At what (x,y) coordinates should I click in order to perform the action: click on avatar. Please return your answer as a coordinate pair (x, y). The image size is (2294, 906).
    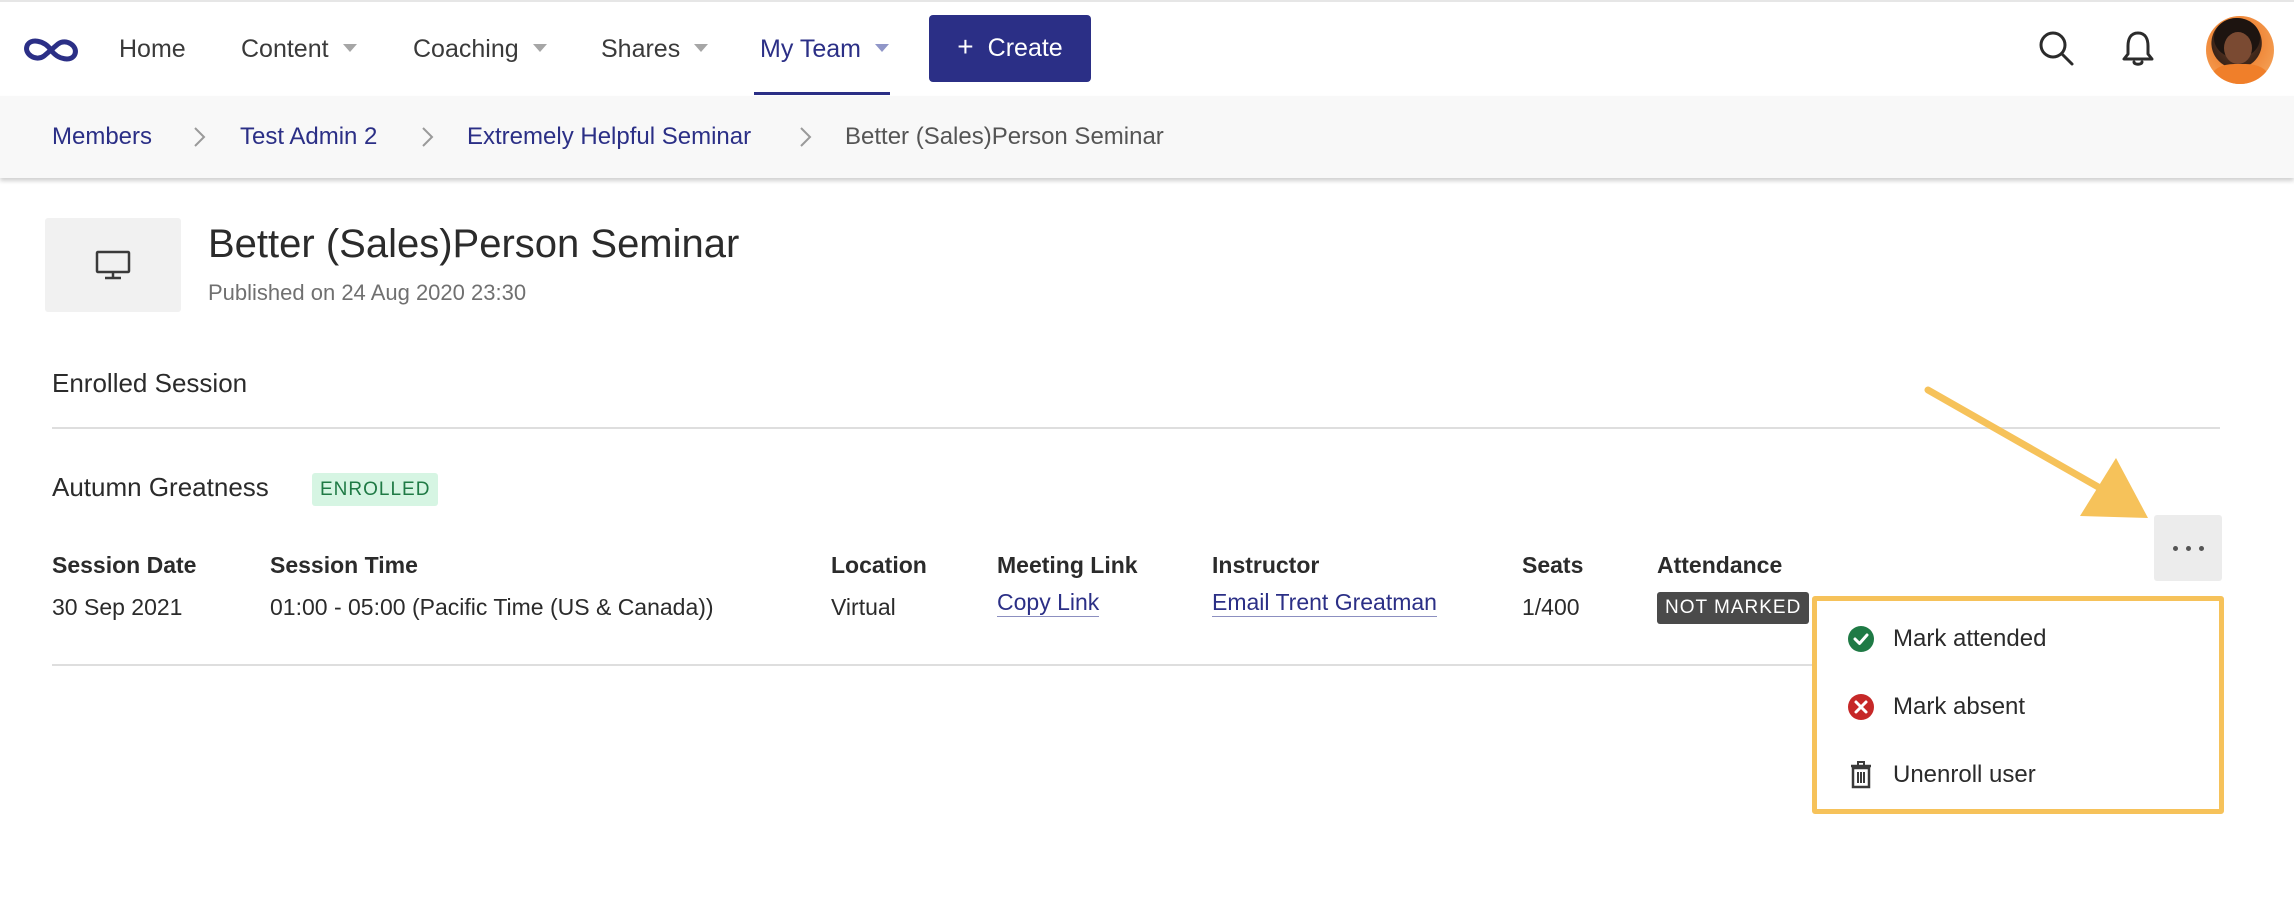
    Looking at the image, I should click on (2240, 50).